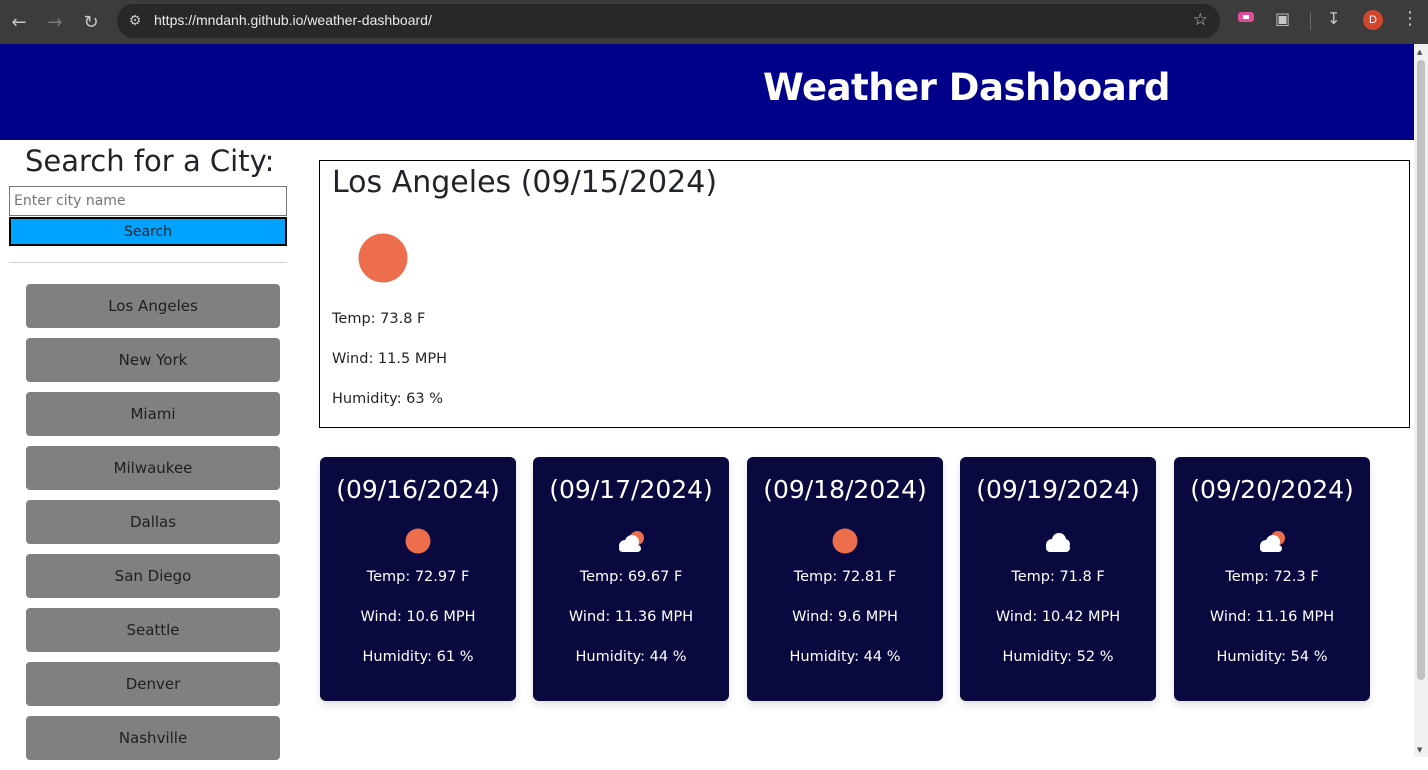  Describe the element at coordinates (153, 306) in the screenshot. I see `history-city-button: Los Angeles` at that location.